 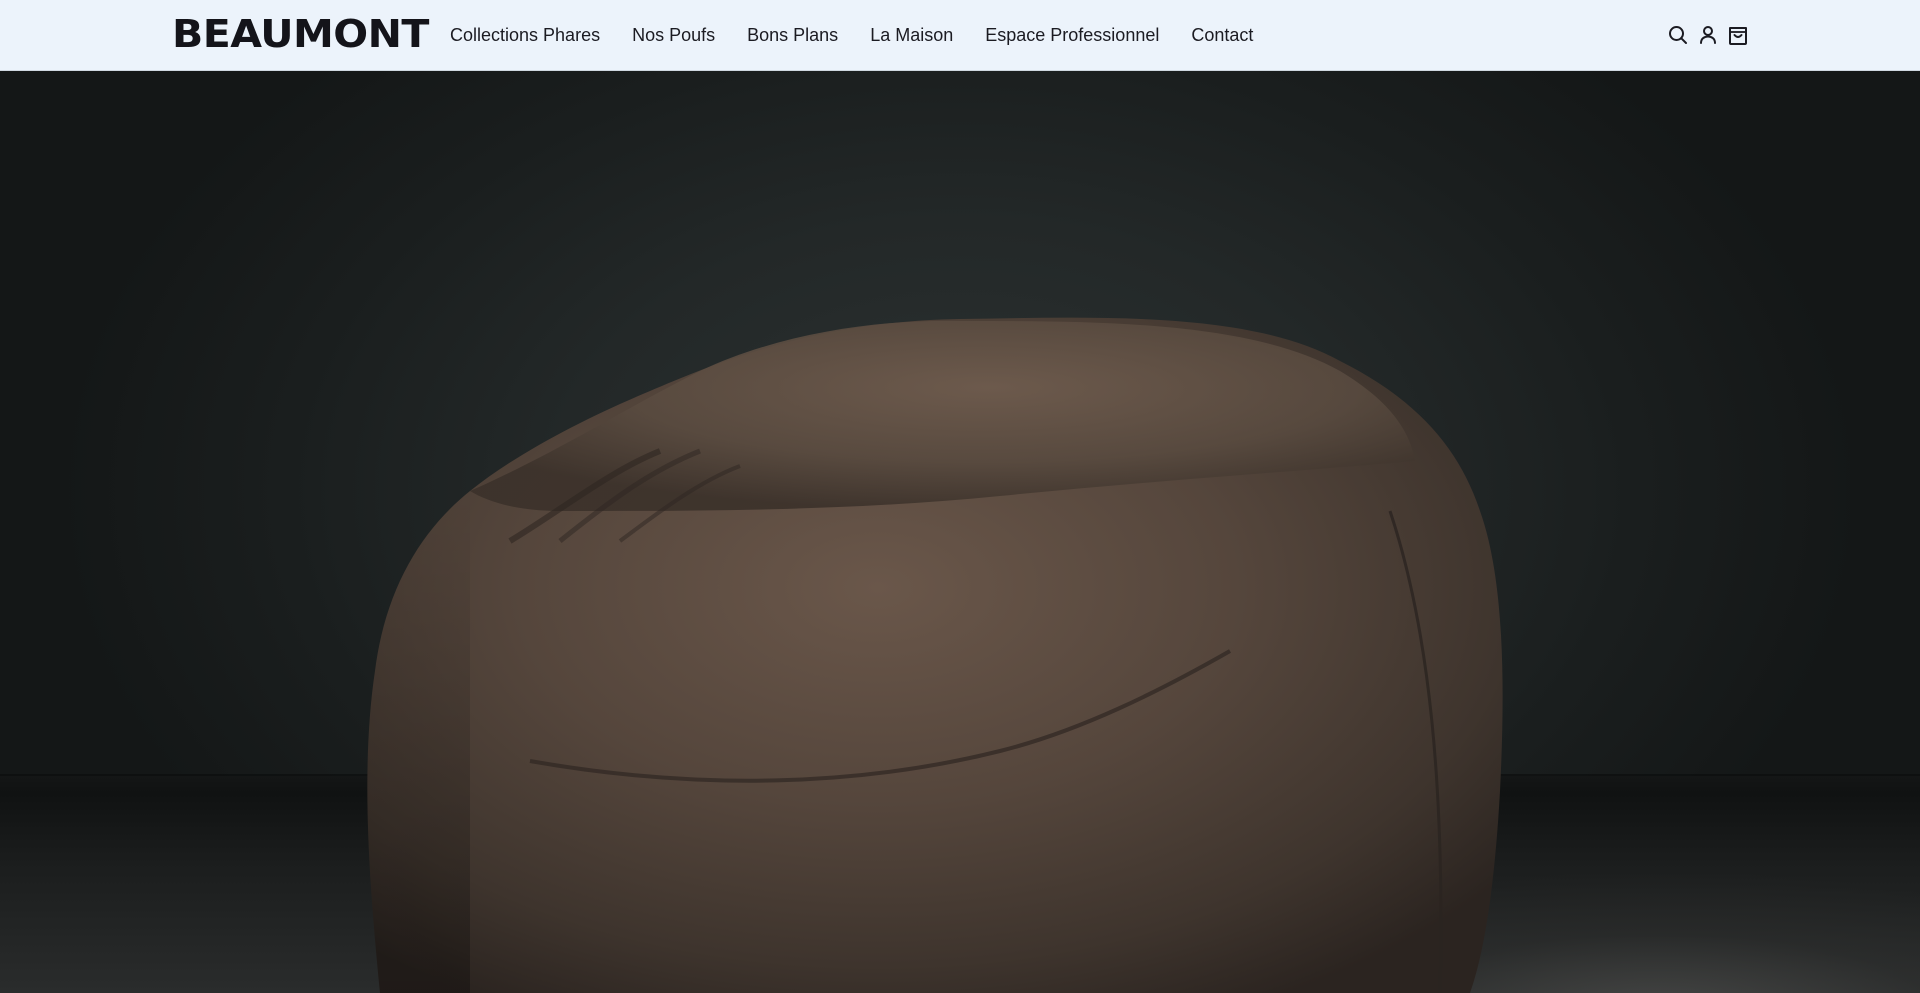 What do you see at coordinates (525, 35) in the screenshot?
I see `nav-item-collections-phares: Collections Phares` at bounding box center [525, 35].